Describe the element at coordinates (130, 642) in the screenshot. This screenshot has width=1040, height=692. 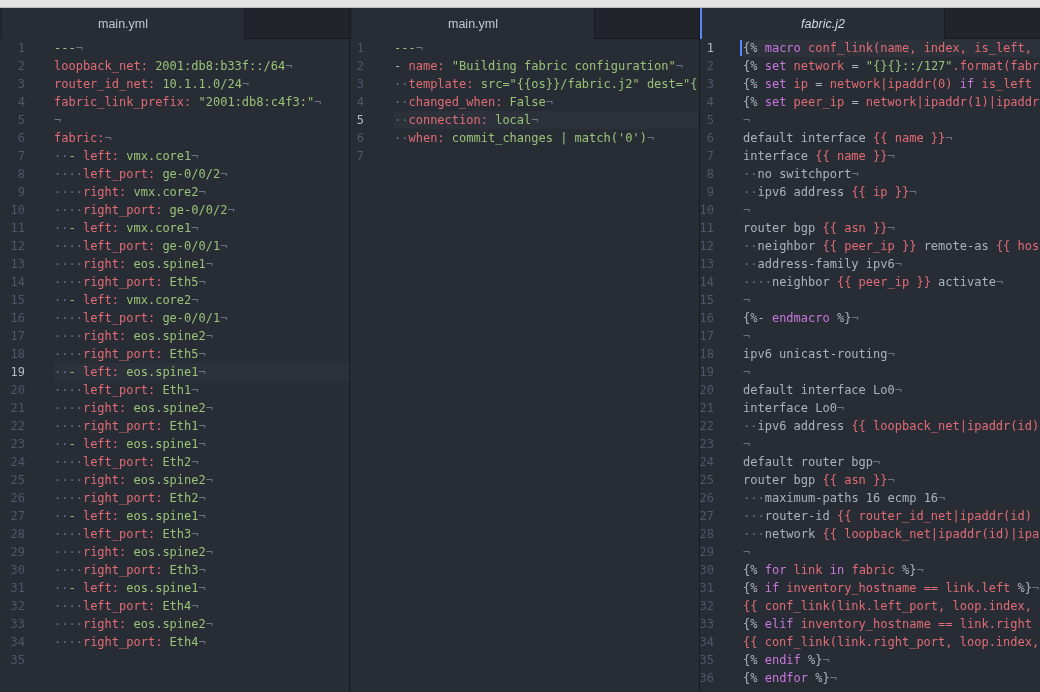
I see `code-line: ····right_port: Eth4¬` at that location.